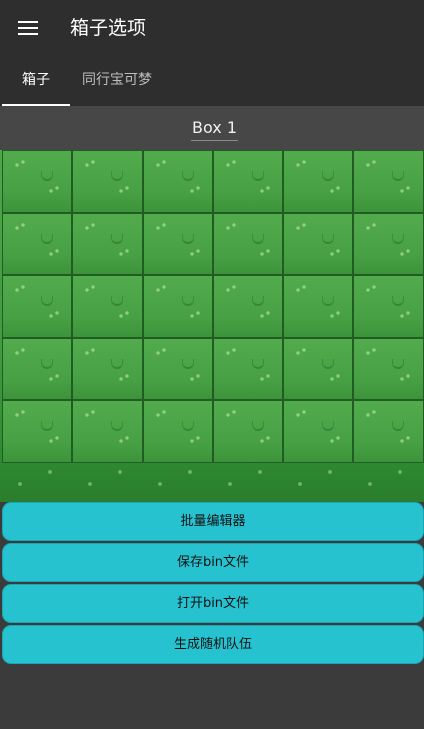 This screenshot has width=424, height=729. What do you see at coordinates (213, 521) in the screenshot?
I see `batch-editor-button: 批量编辑器` at bounding box center [213, 521].